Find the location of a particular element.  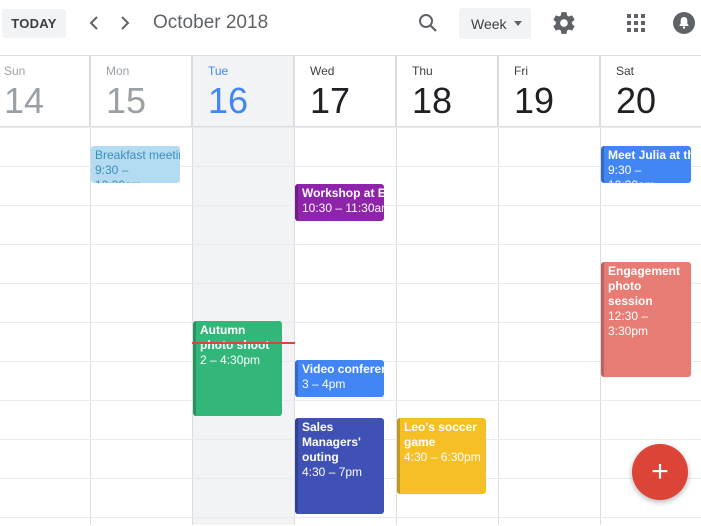

day-name: Fri is located at coordinates (521, 71).